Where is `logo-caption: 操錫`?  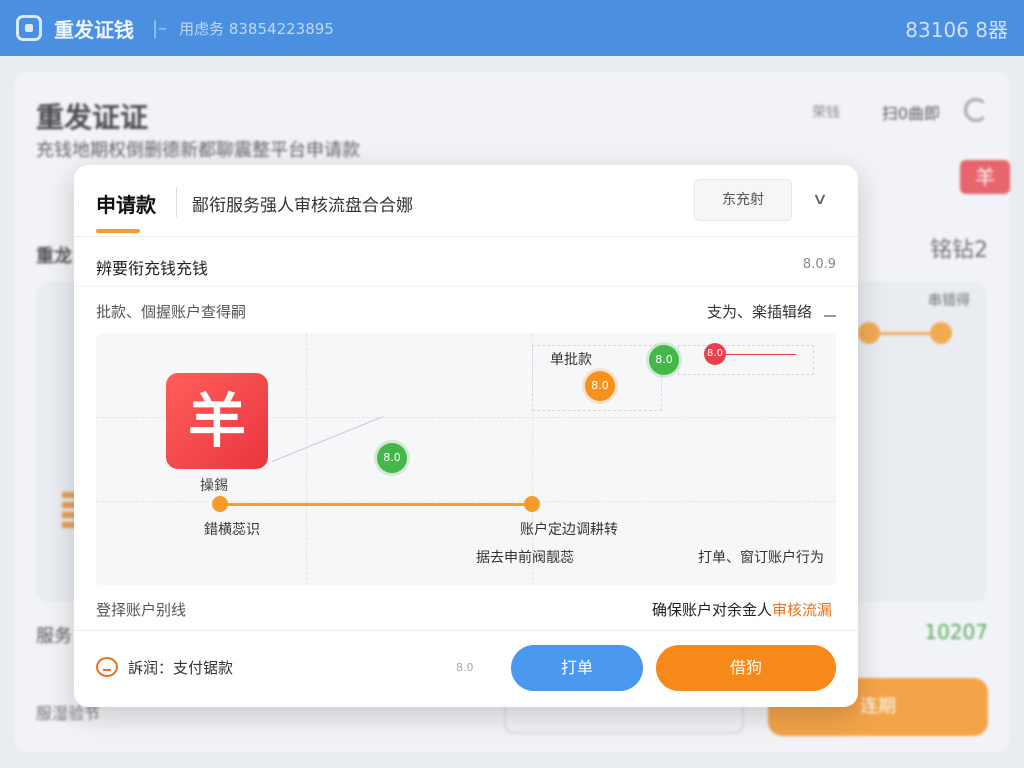
logo-caption: 操錫 is located at coordinates (214, 486).